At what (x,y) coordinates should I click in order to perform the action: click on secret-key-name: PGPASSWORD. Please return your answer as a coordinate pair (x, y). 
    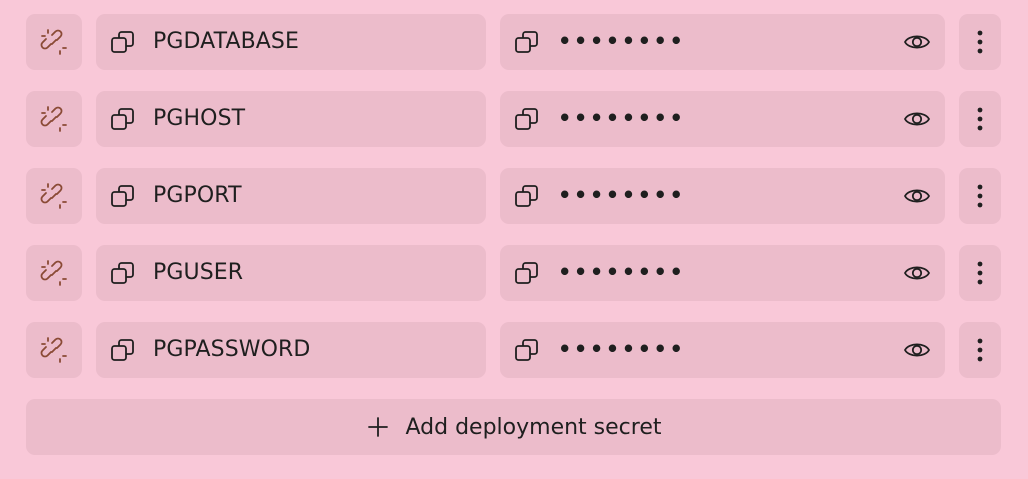
    Looking at the image, I should click on (232, 349).